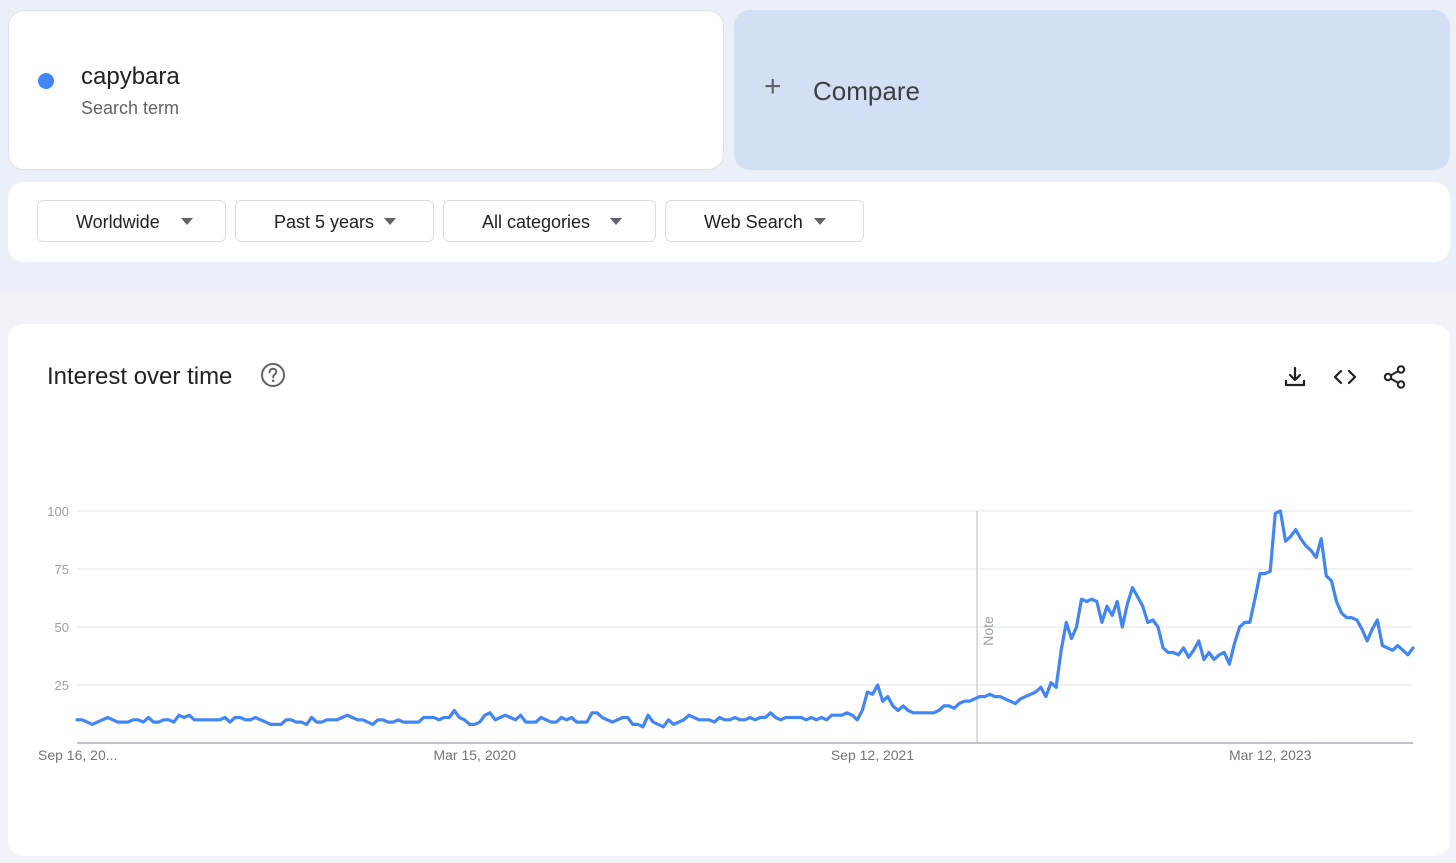 This screenshot has width=1456, height=863. What do you see at coordinates (1270, 755) in the screenshot?
I see `x-tick-label: Mar 12, 2023` at bounding box center [1270, 755].